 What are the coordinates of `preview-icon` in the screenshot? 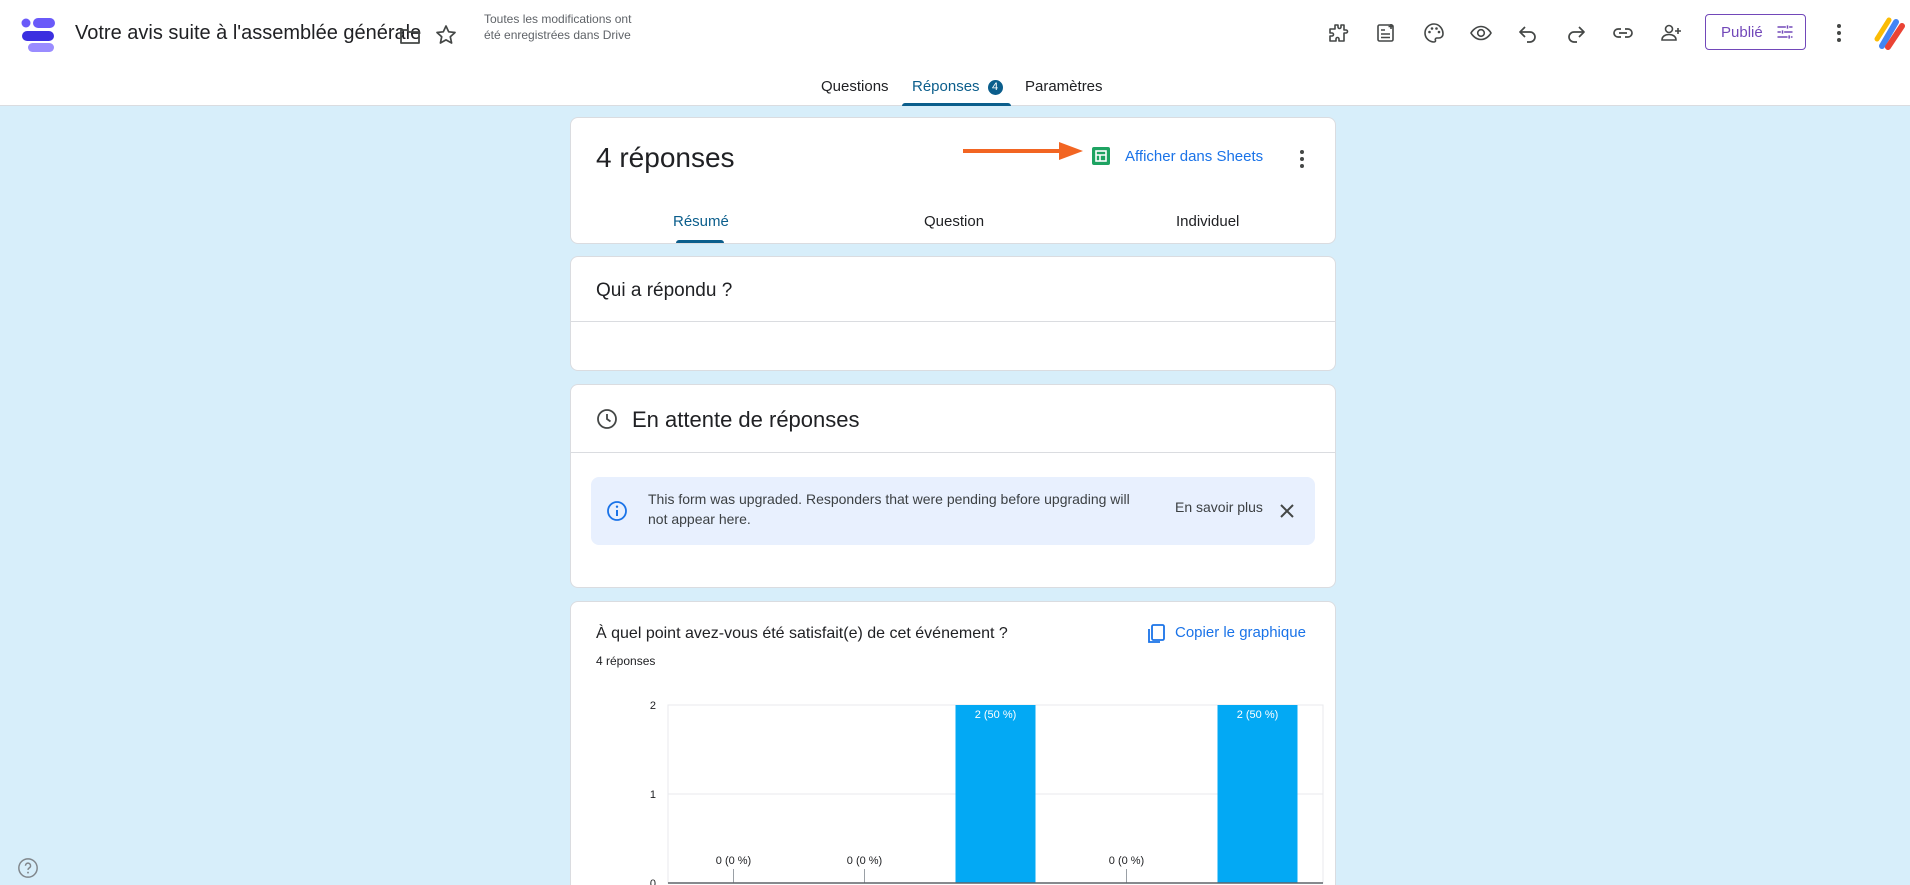 It's located at (1481, 33).